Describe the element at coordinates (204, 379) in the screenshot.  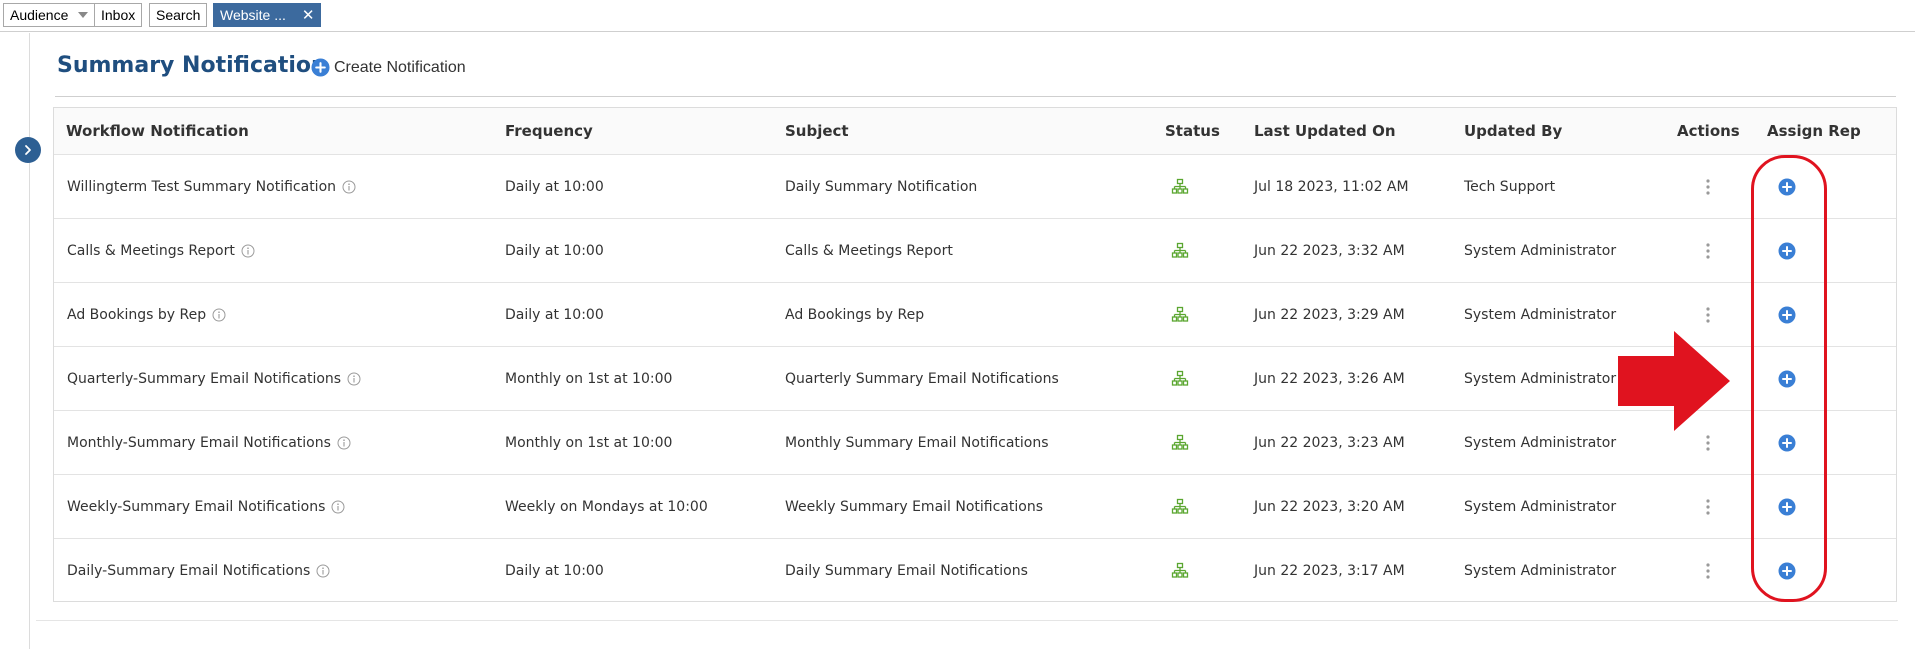
I see `workflow-notification-name: Quarterly-Summary Email Notifications` at that location.